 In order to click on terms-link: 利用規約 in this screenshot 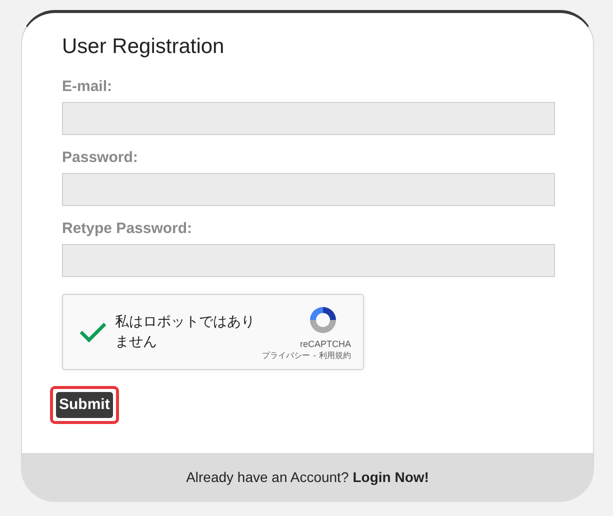, I will do `click(335, 355)`.